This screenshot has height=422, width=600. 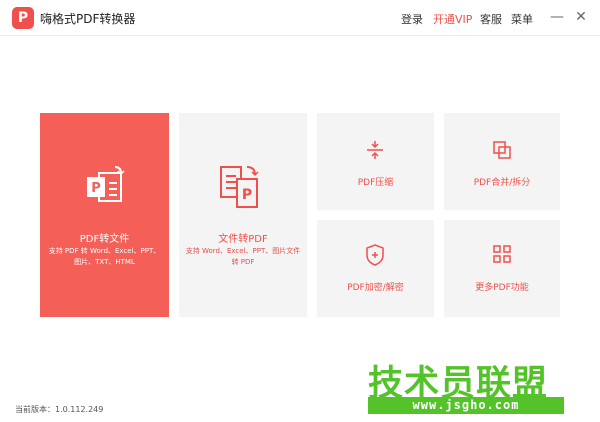 I want to click on compress-tile: PDF压缩, so click(x=375, y=161).